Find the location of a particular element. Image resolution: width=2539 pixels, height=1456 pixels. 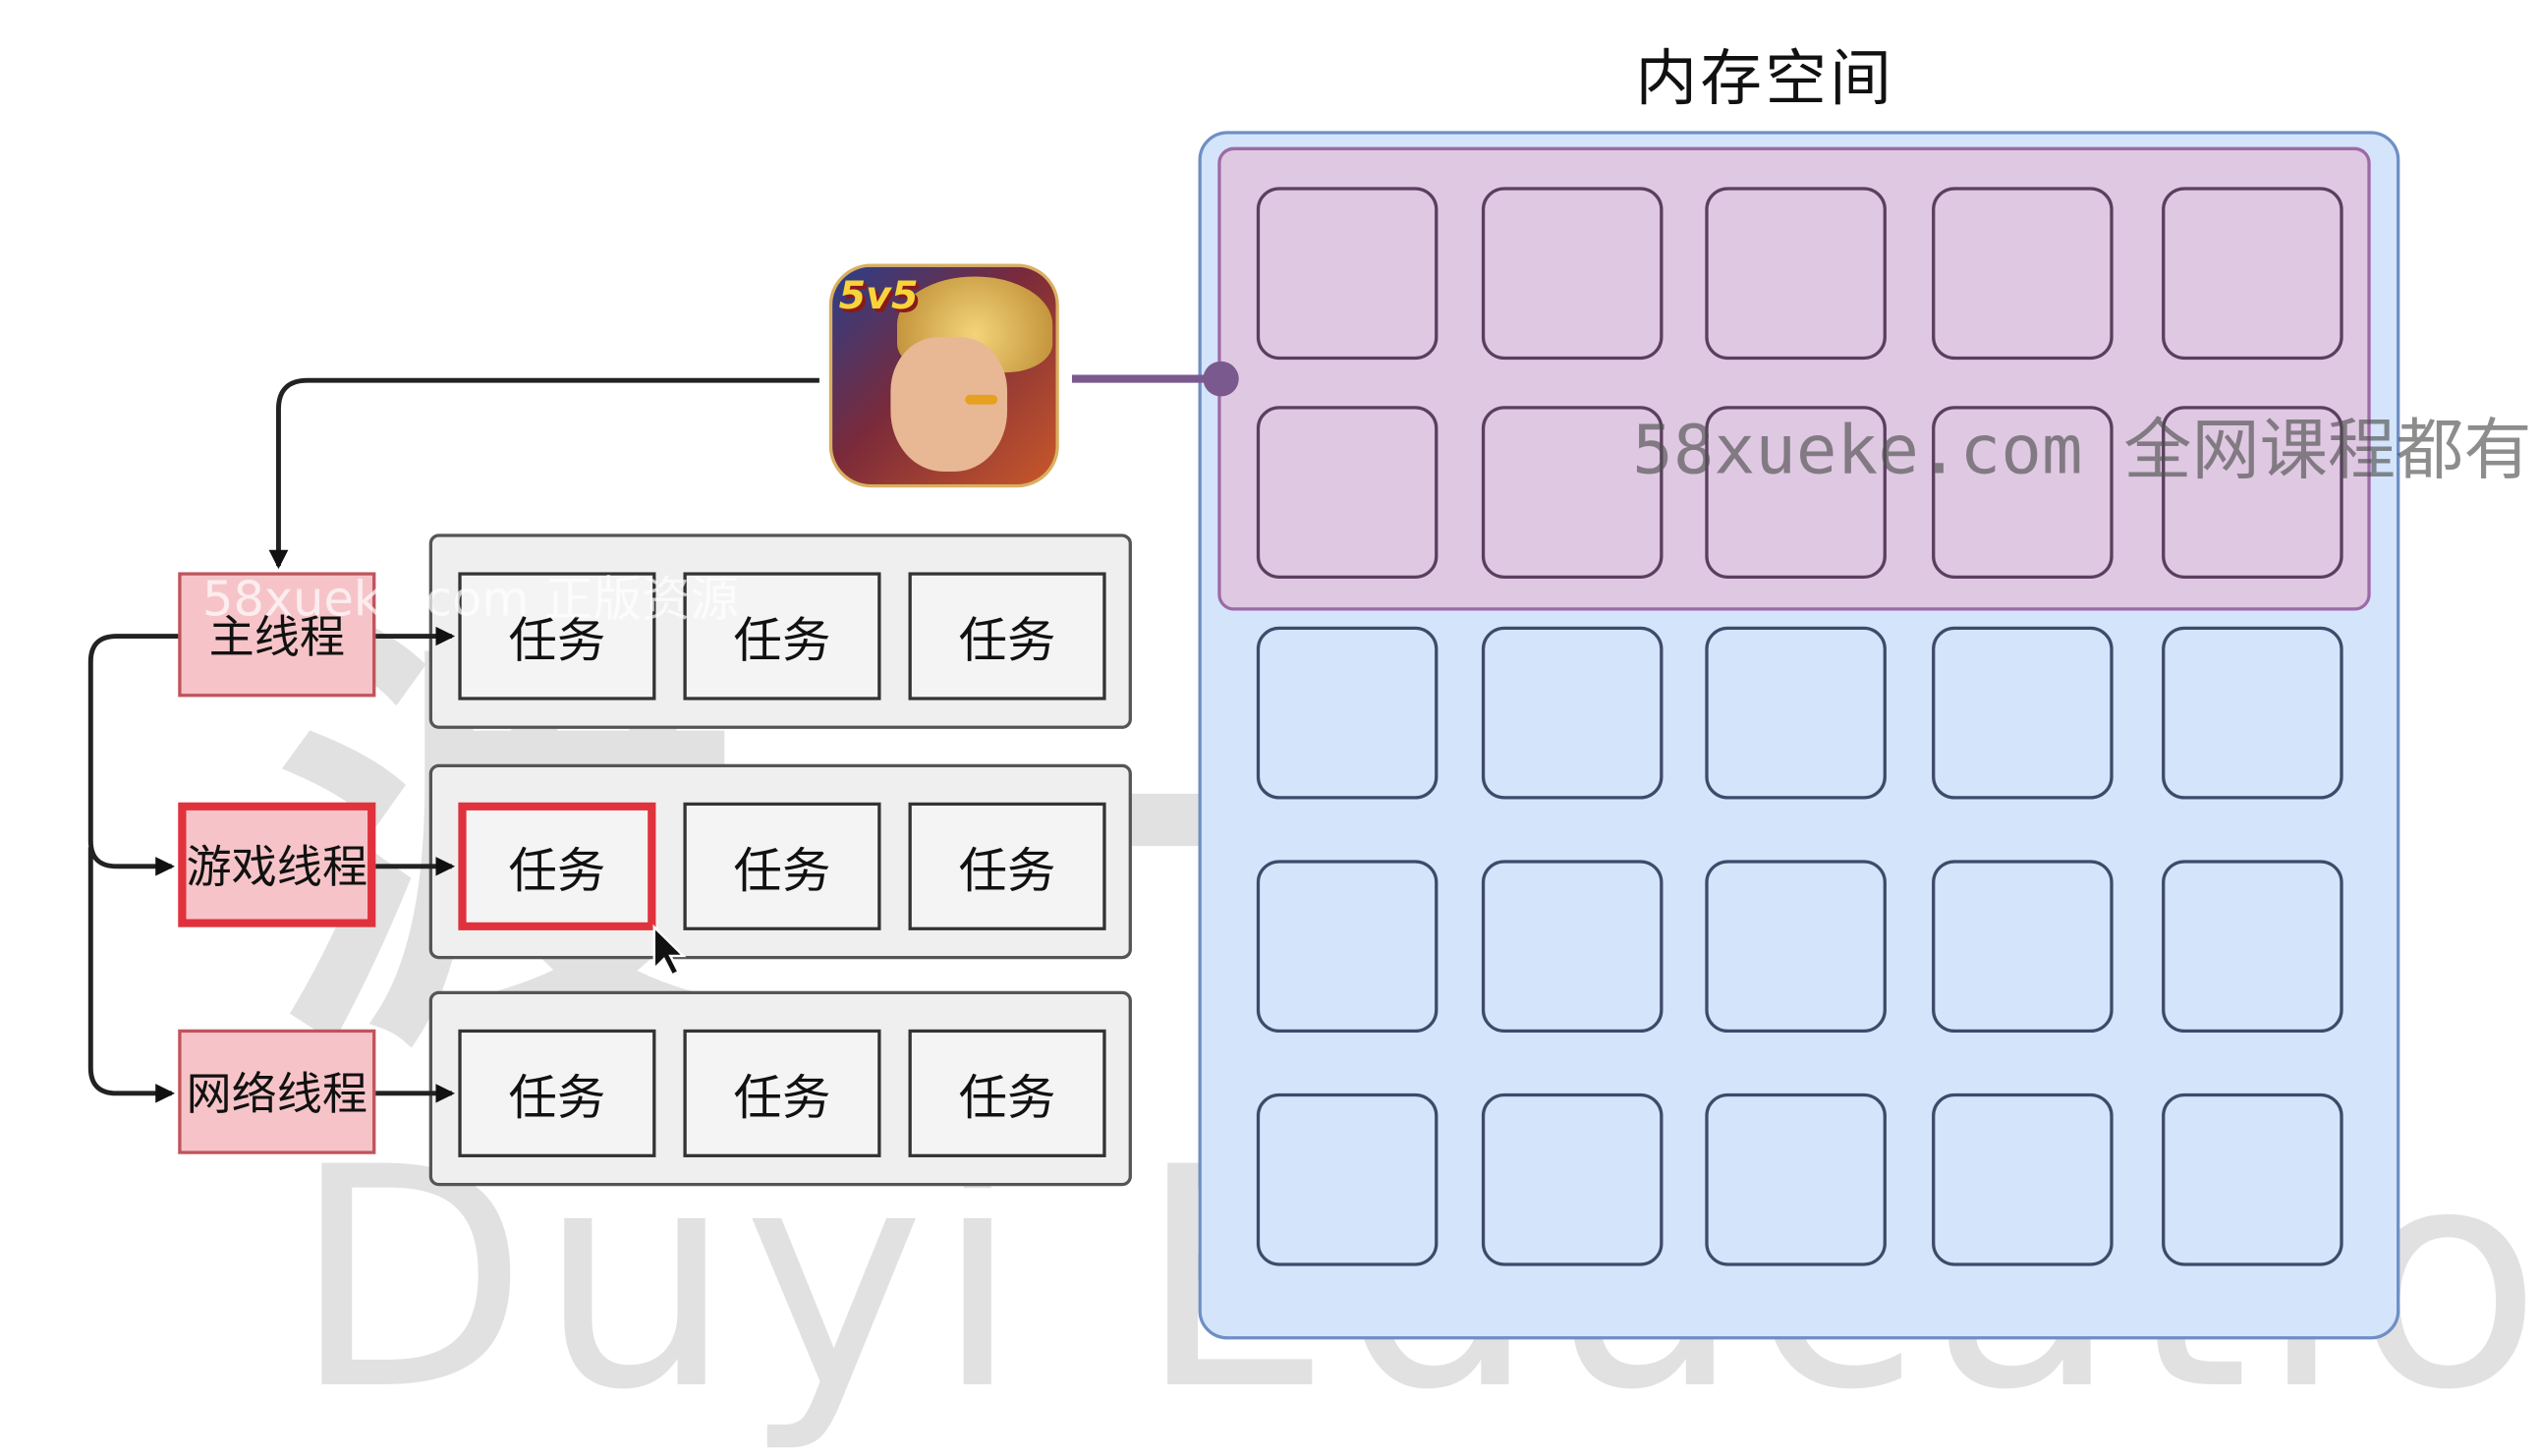

mouse-cursor-icon is located at coordinates (669, 951).